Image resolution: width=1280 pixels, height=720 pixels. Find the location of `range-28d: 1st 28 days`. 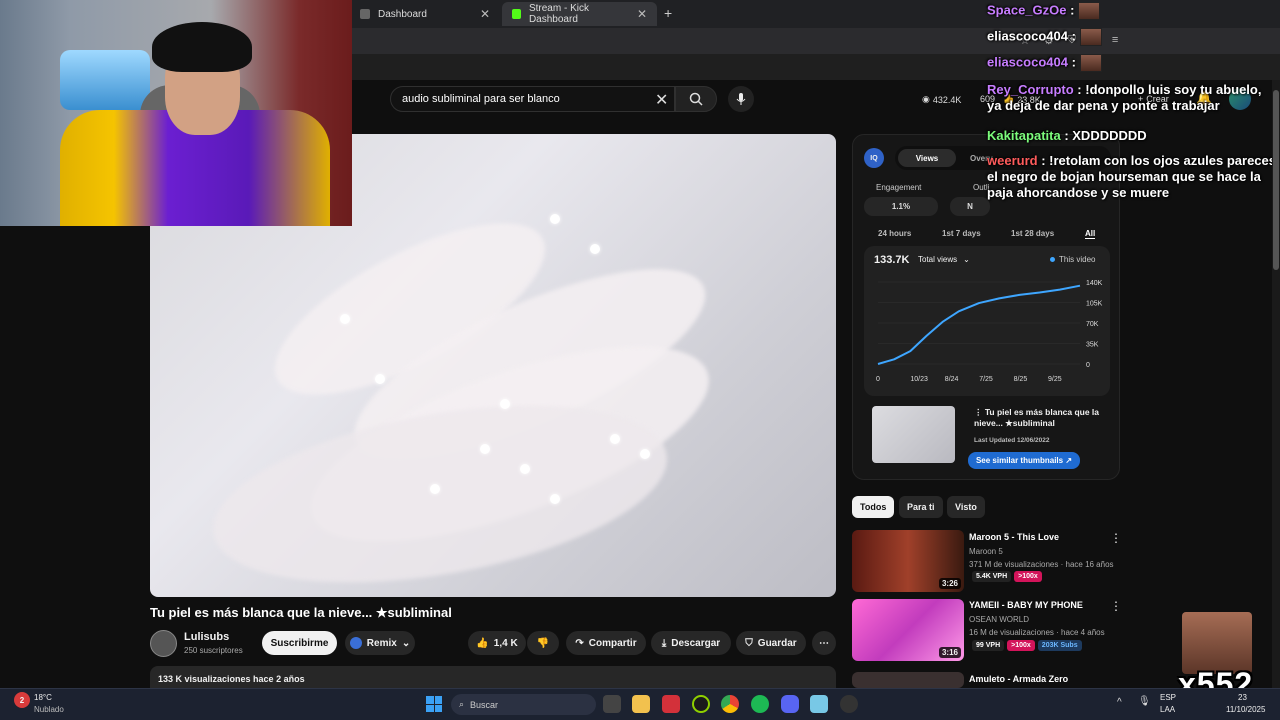

range-28d: 1st 28 days is located at coordinates (1032, 233).